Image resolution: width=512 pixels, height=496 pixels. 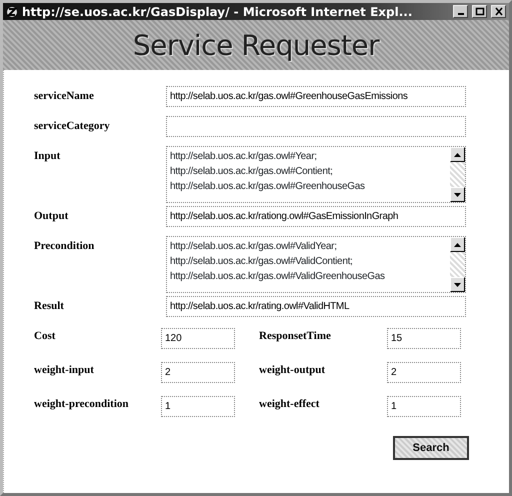 I want to click on page-title: Service Requester, so click(x=256, y=45).